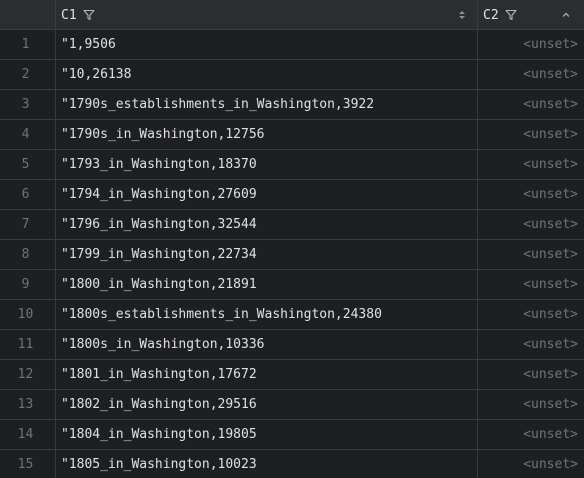  Describe the element at coordinates (267, 194) in the screenshot. I see `cell-c1: "1794_in_Washington,27609` at that location.